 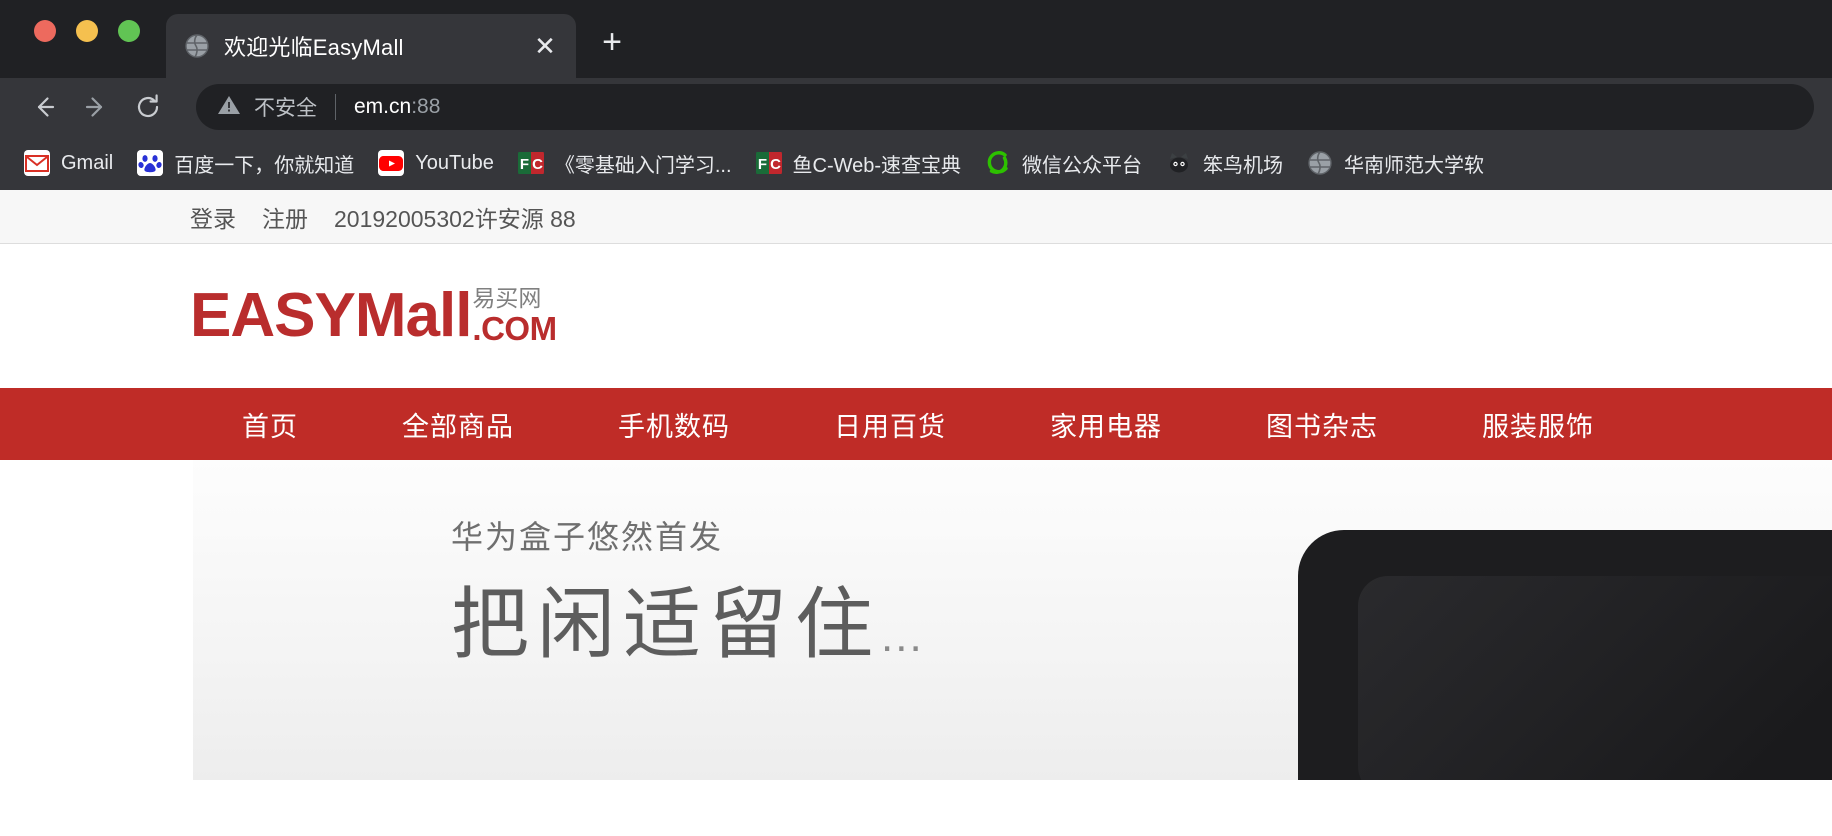 I want to click on window-maximize-button, so click(x=129, y=31).